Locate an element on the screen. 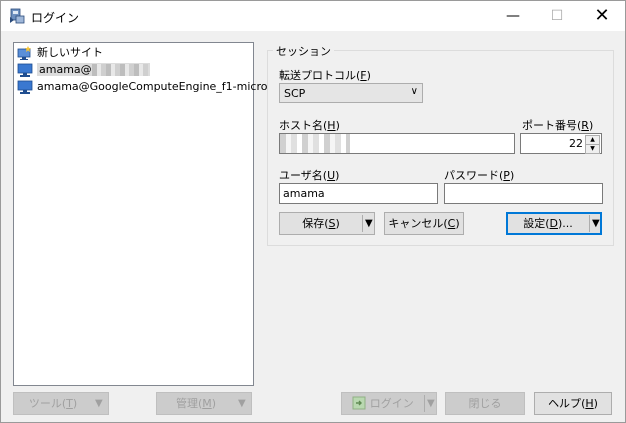 This screenshot has height=423, width=626. site-item-gce: amama@GoogleComputeEngine_f1-micro is located at coordinates (142, 87).